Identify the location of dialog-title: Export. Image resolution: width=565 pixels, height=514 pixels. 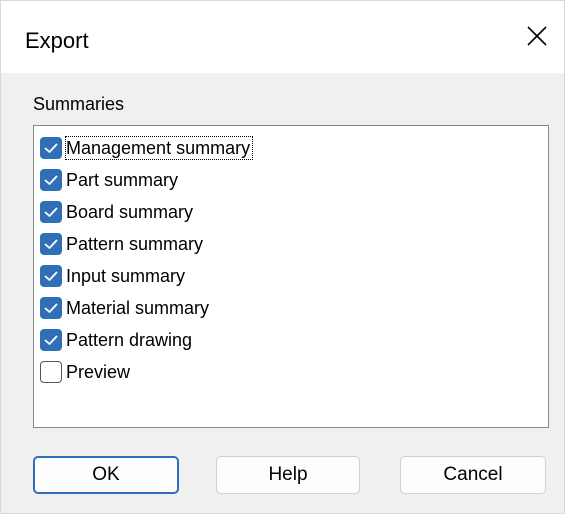
(57, 40).